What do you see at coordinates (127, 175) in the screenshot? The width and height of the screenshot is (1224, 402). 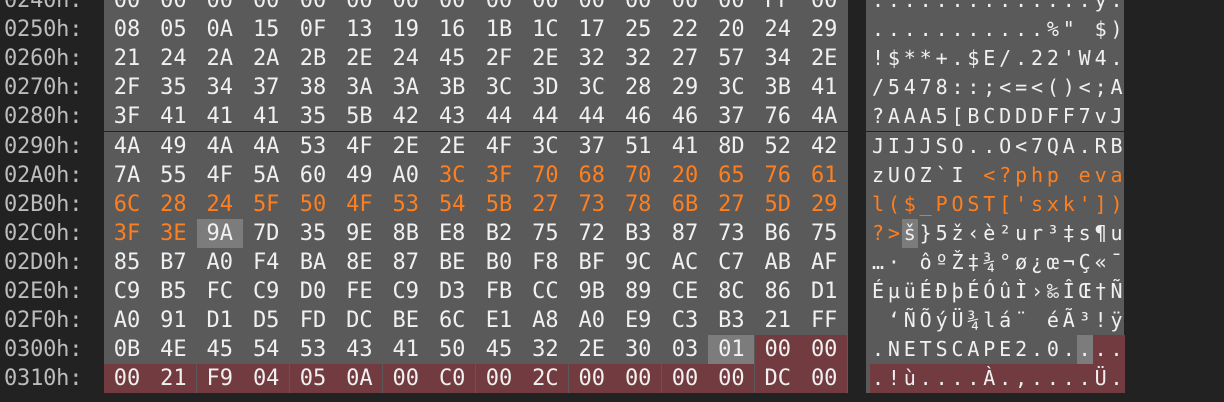 I see `hex-byte: 7A` at bounding box center [127, 175].